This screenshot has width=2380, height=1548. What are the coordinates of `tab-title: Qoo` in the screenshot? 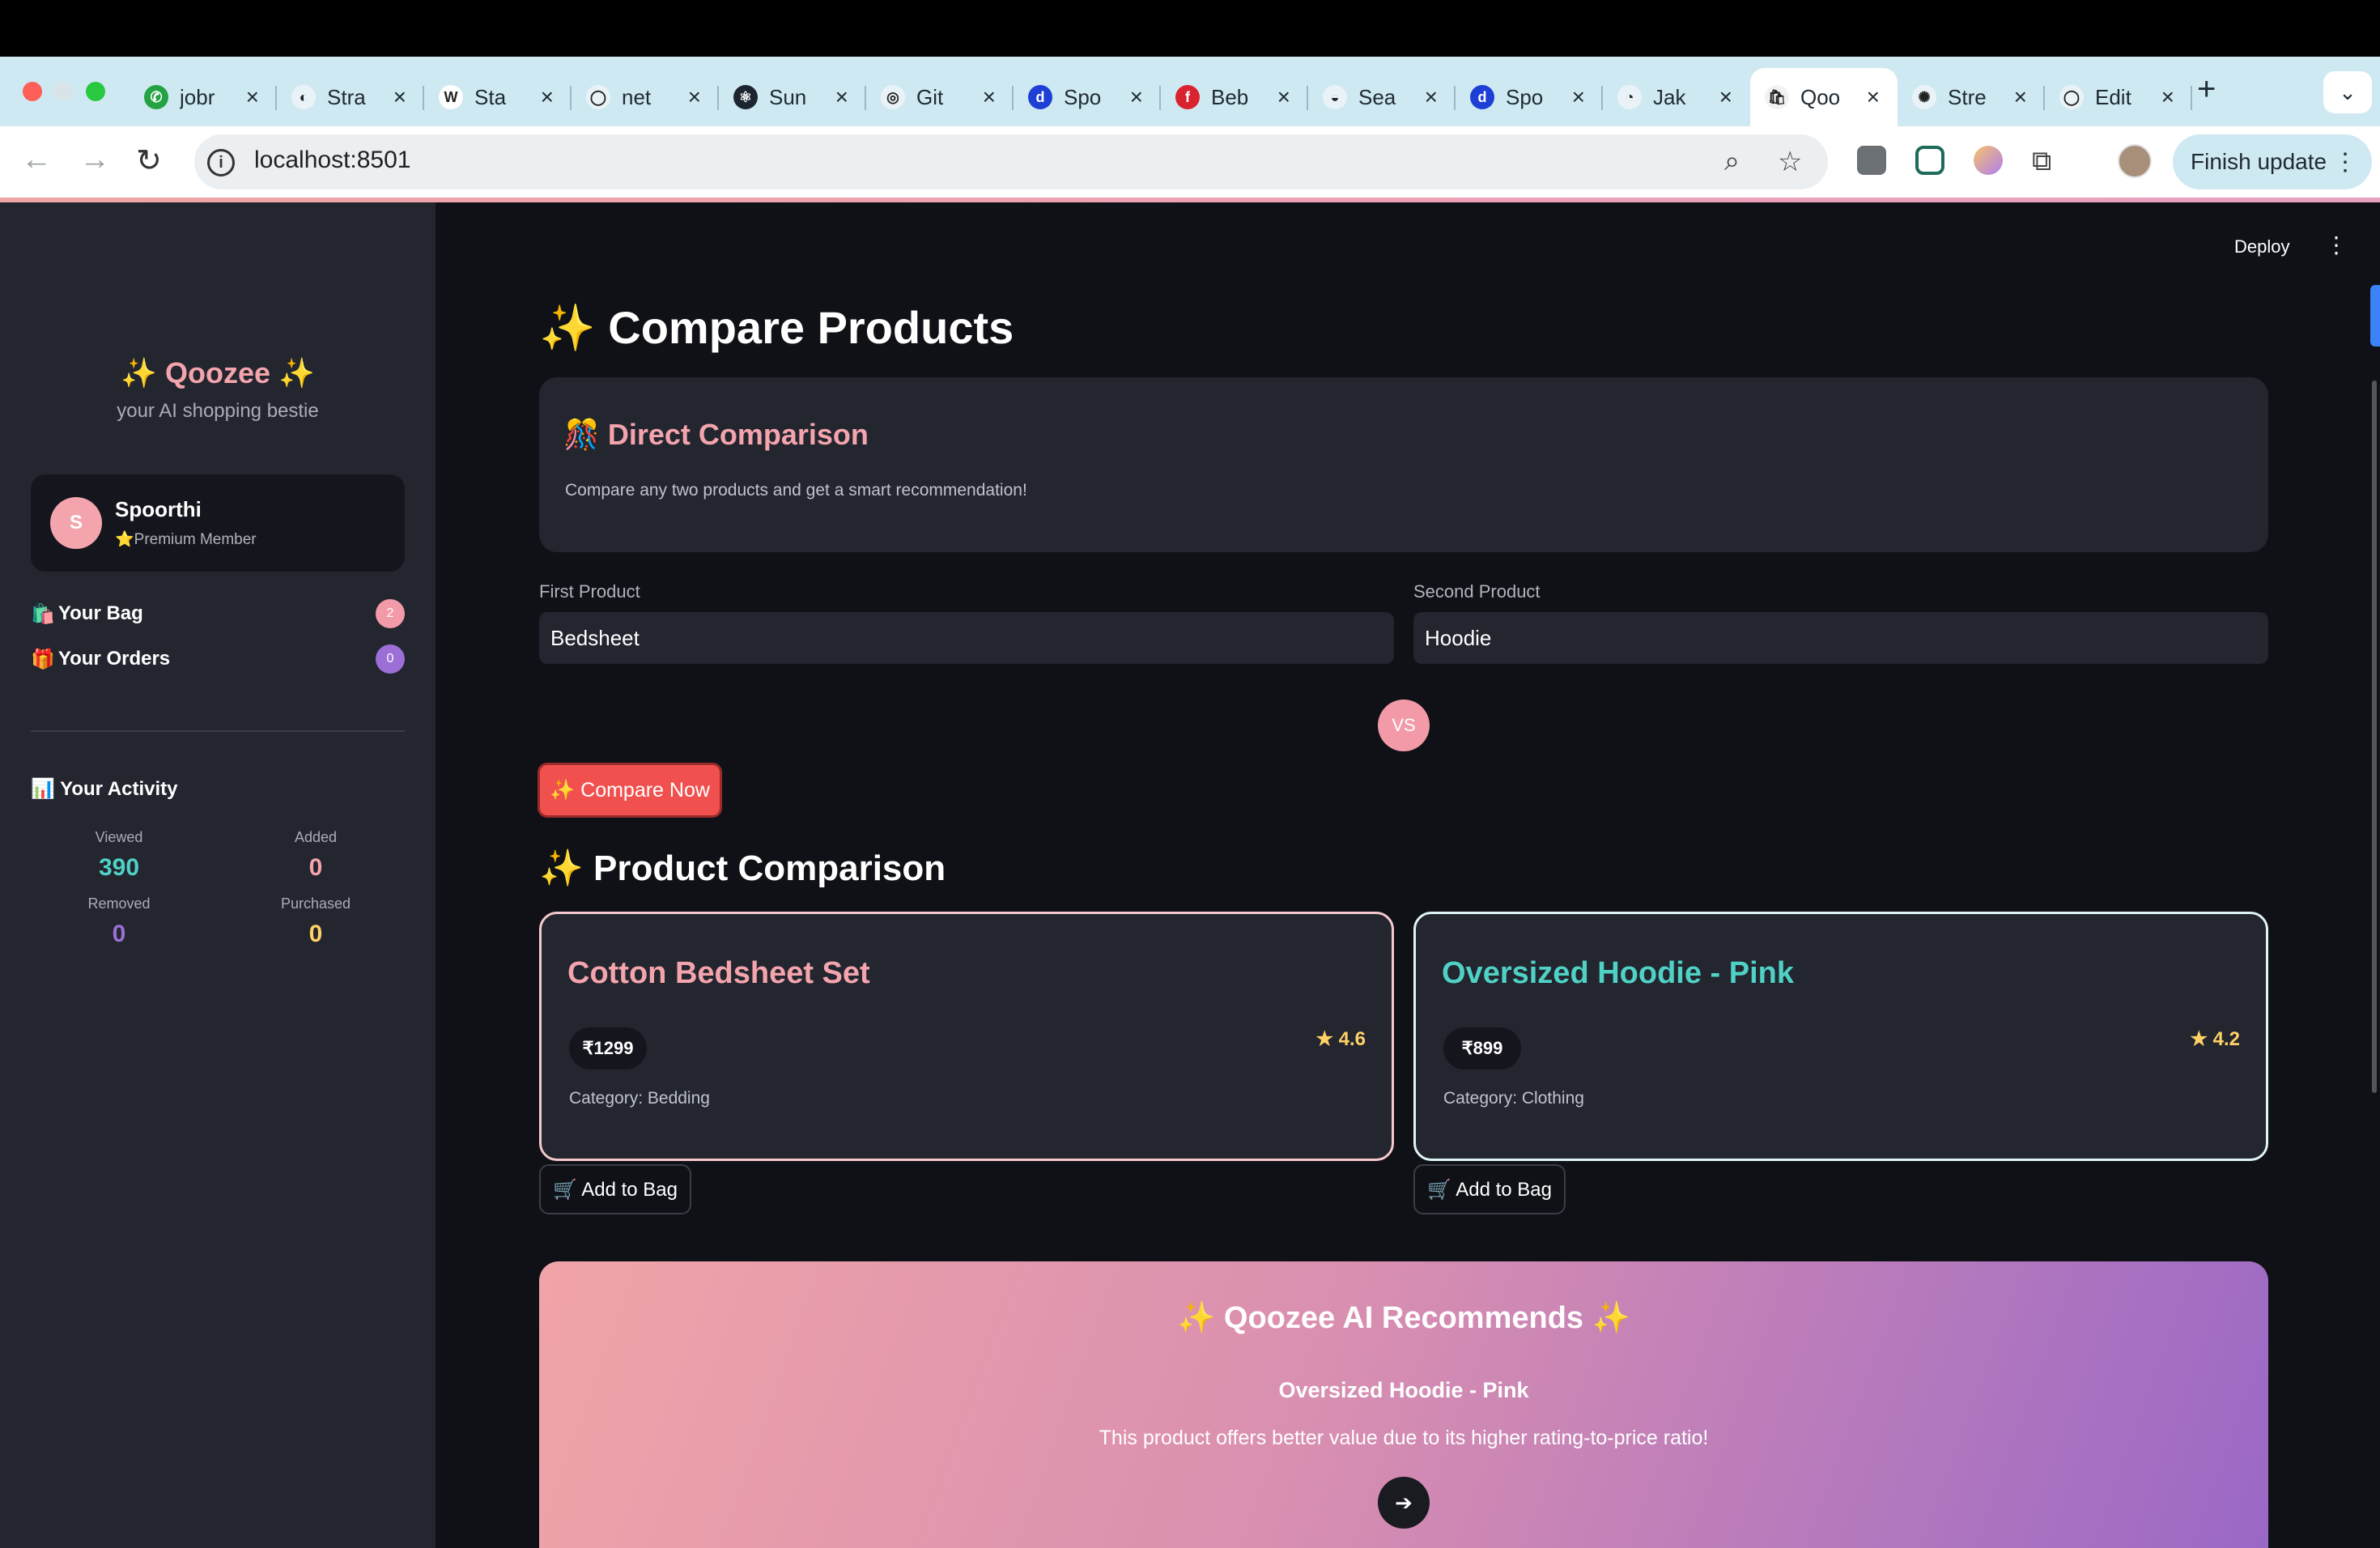 It's located at (1821, 96).